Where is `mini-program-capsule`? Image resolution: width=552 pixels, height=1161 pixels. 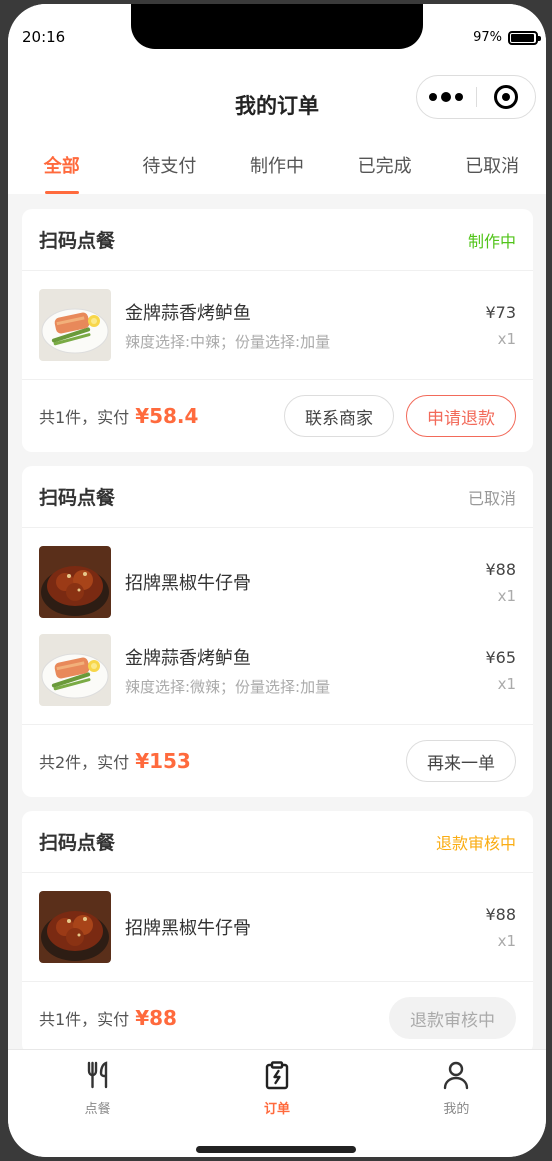
mini-program-capsule is located at coordinates (476, 97).